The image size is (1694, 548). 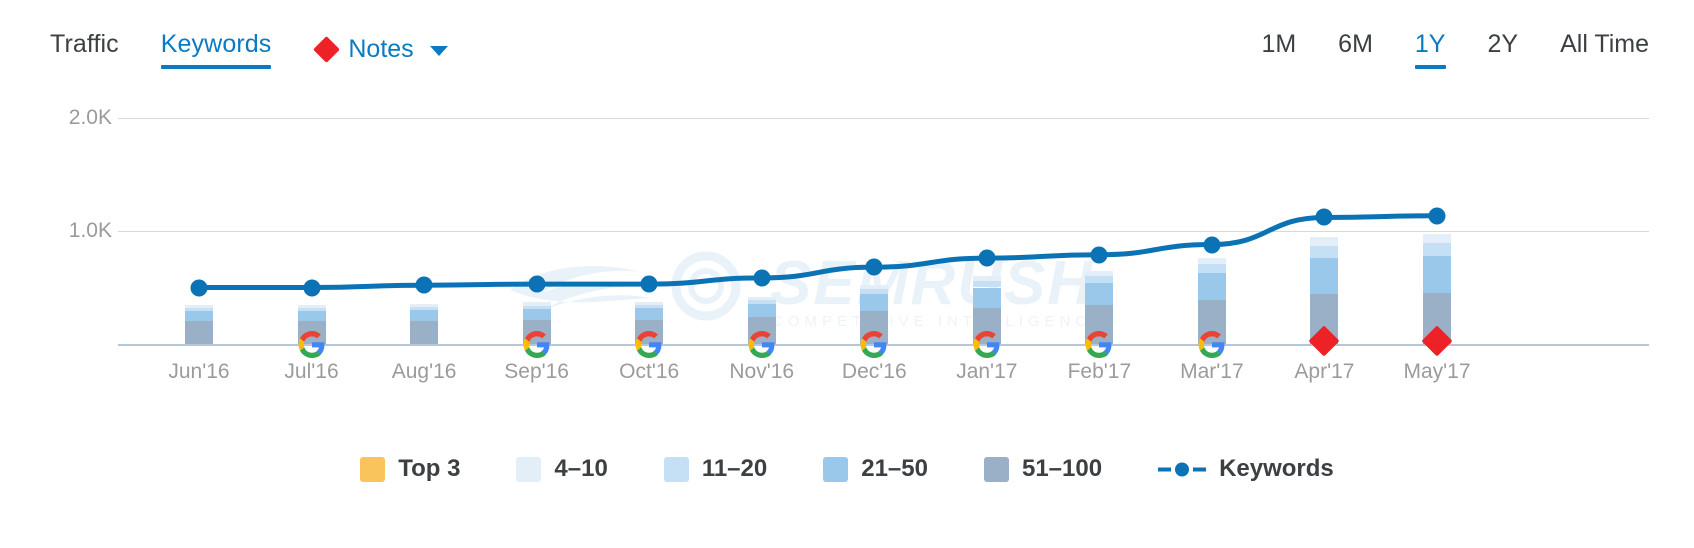 I want to click on svg-text: COMPETITIVE INTELLIGENCE, so click(x=939, y=320).